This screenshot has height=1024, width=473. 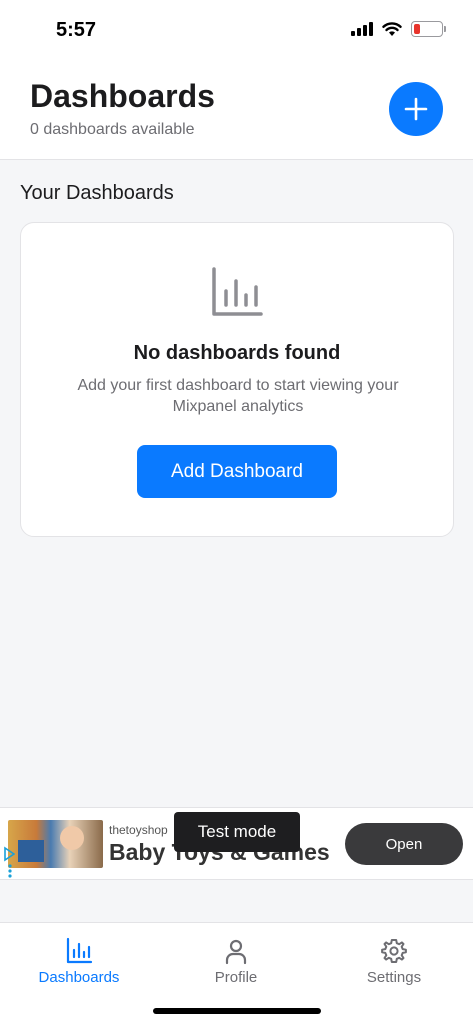 I want to click on tab-profile: Profile, so click(x=236, y=967).